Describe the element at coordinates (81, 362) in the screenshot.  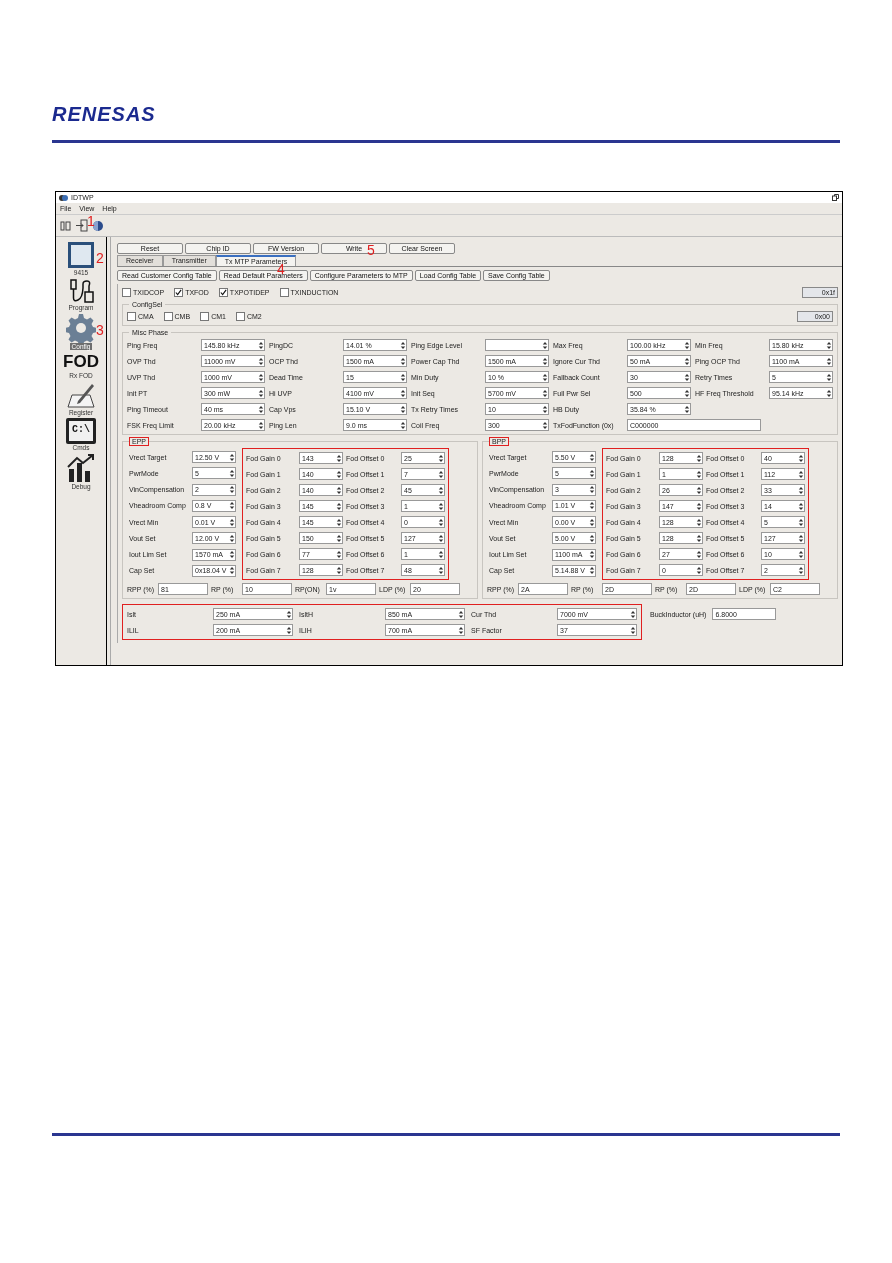
I see `fod-icon: FOD` at that location.